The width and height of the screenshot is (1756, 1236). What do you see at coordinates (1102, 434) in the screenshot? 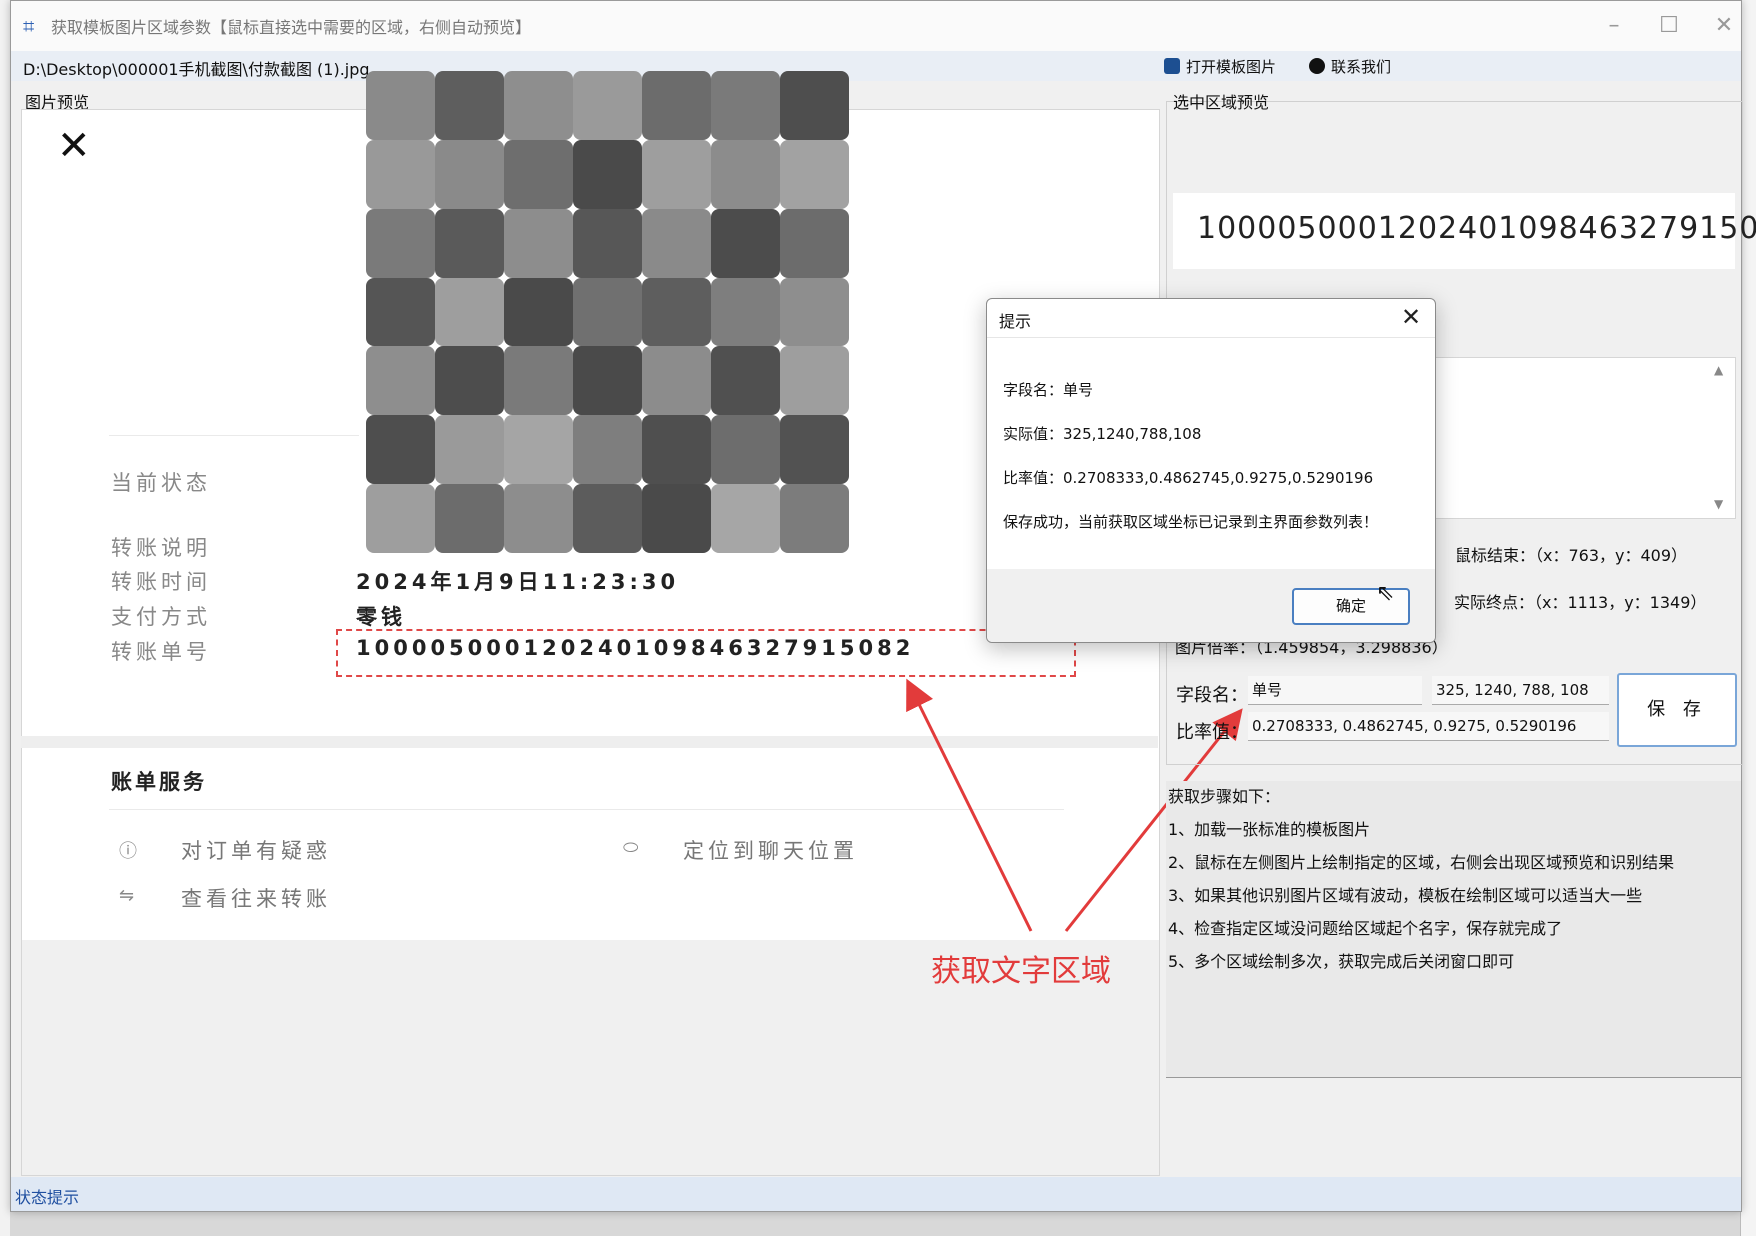
I see `dialog-line-actual-value: 实际值：325,1240,788,108` at bounding box center [1102, 434].